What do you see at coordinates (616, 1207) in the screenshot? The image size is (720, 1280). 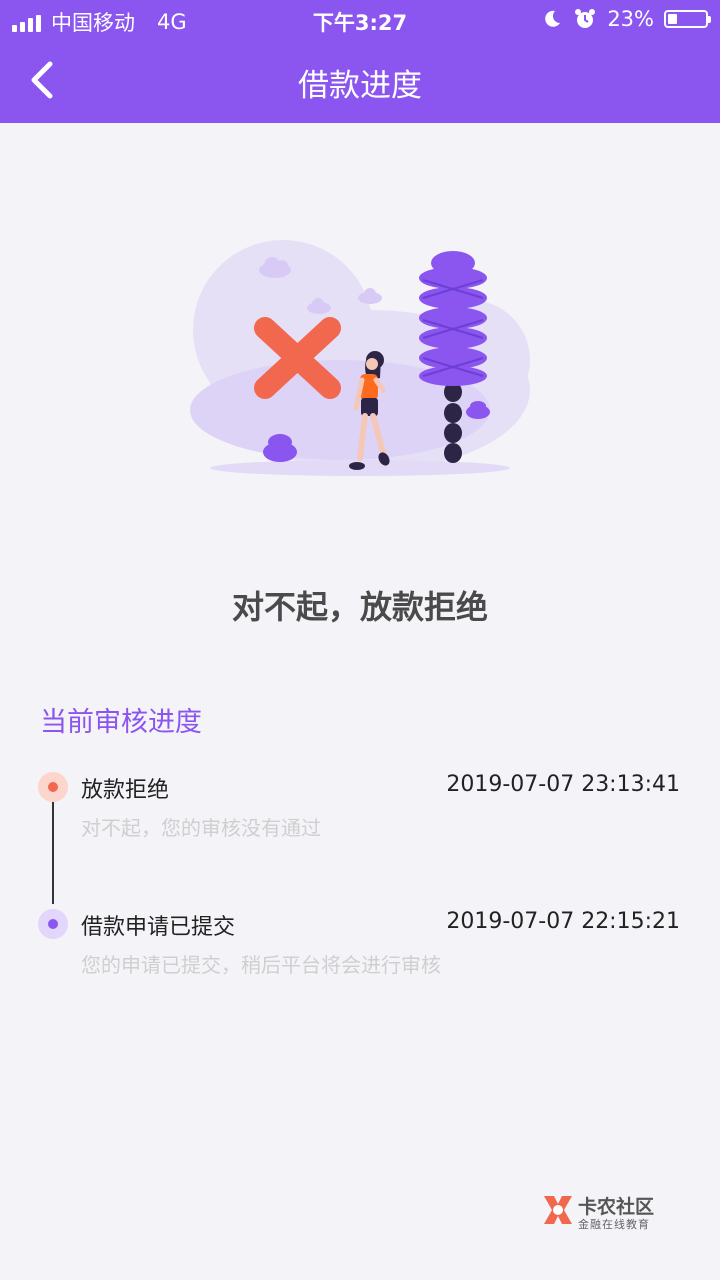 I see `watermark-name: 卡农社区` at bounding box center [616, 1207].